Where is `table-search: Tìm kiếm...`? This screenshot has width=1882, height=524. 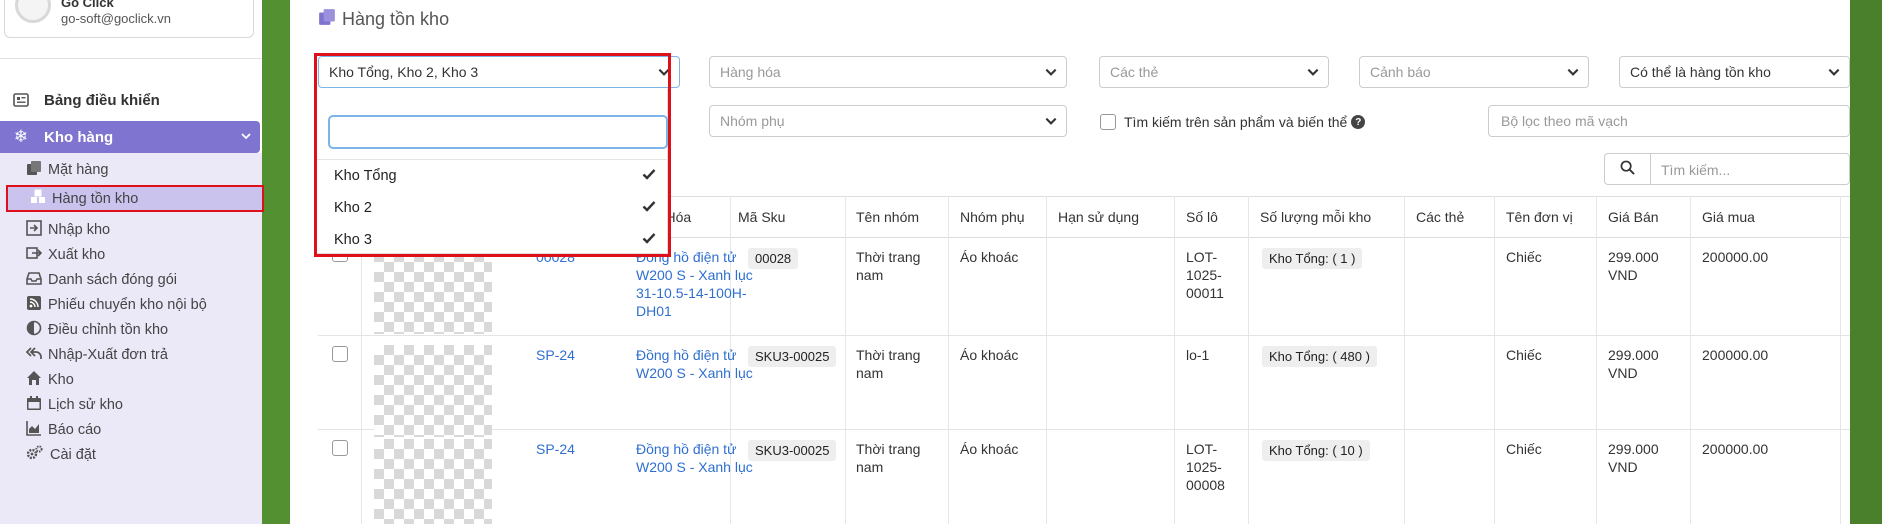
table-search: Tìm kiếm... is located at coordinates (1727, 169).